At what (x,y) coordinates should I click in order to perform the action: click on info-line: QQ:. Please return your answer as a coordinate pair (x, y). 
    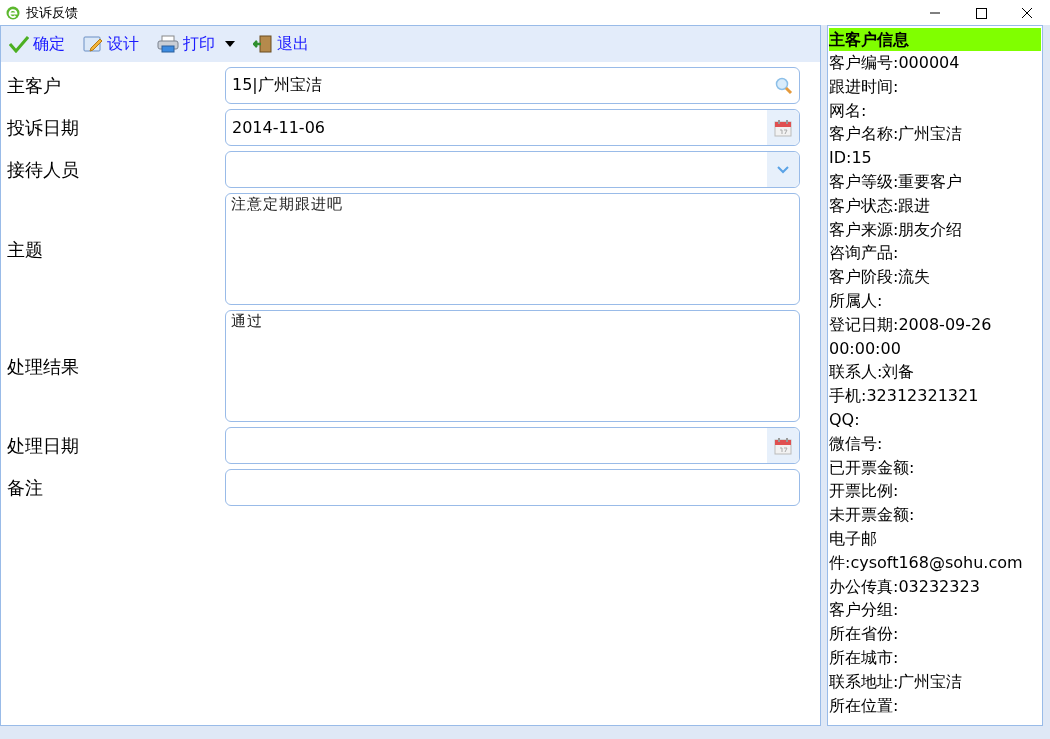
    Looking at the image, I should click on (845, 419).